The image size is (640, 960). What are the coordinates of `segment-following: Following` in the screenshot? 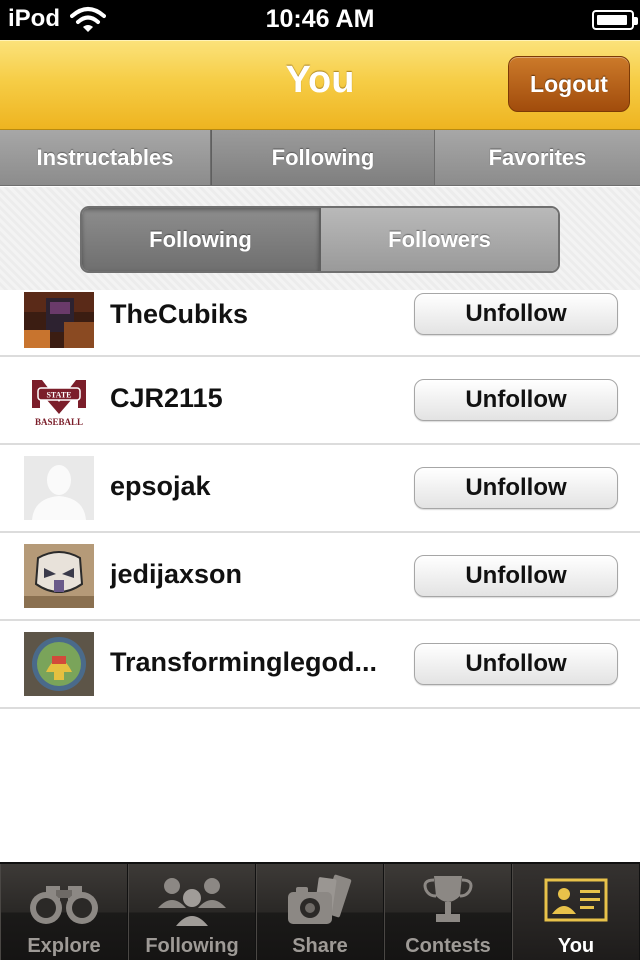 It's located at (201, 239).